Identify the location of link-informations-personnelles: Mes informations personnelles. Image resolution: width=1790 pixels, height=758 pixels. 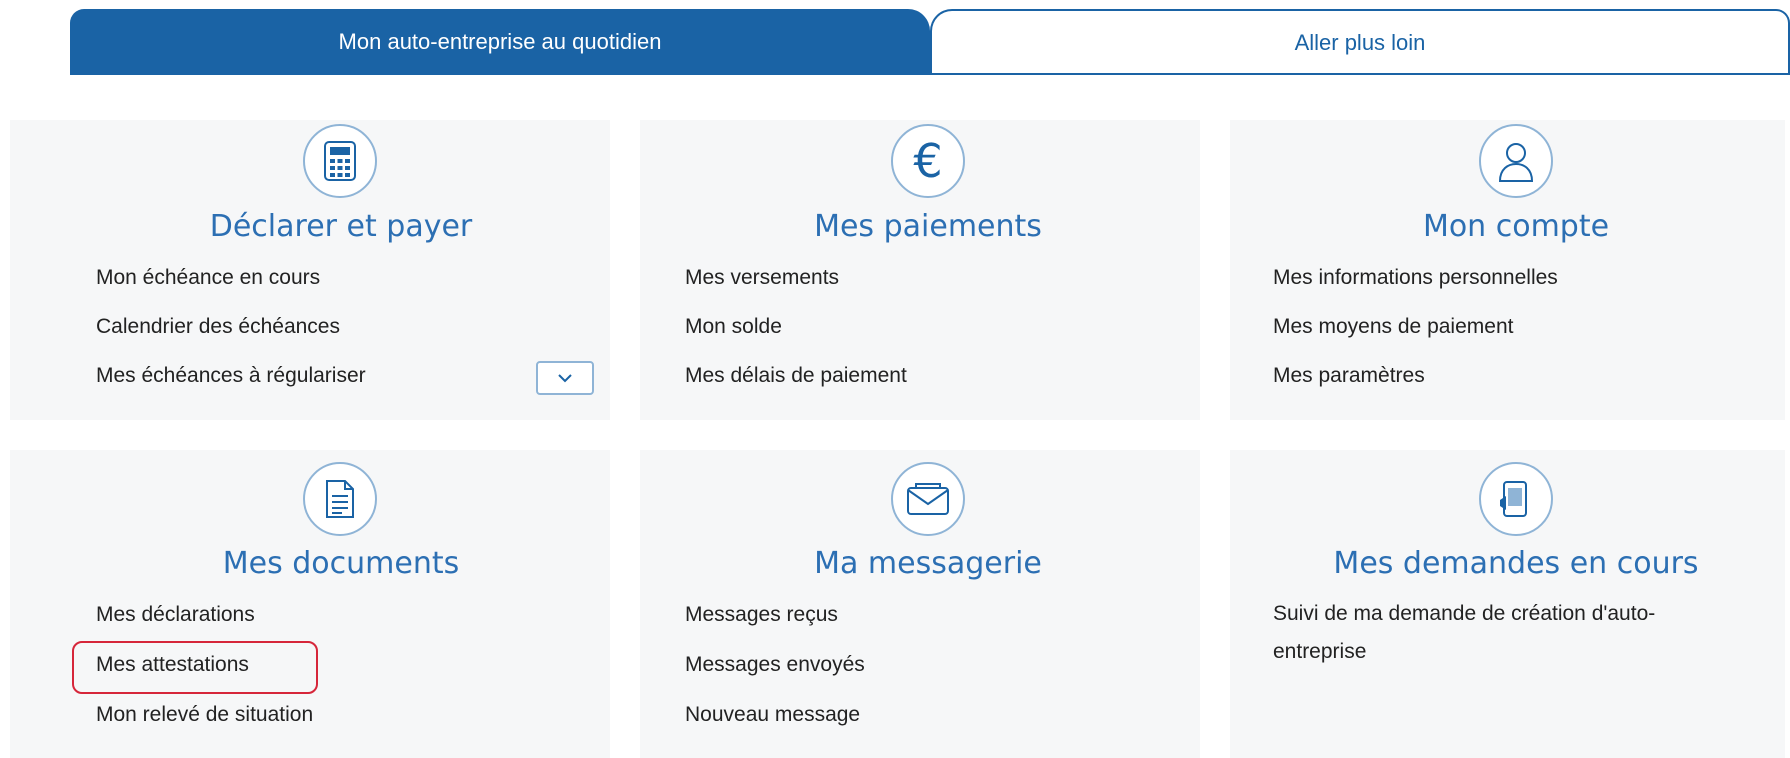
(1415, 278).